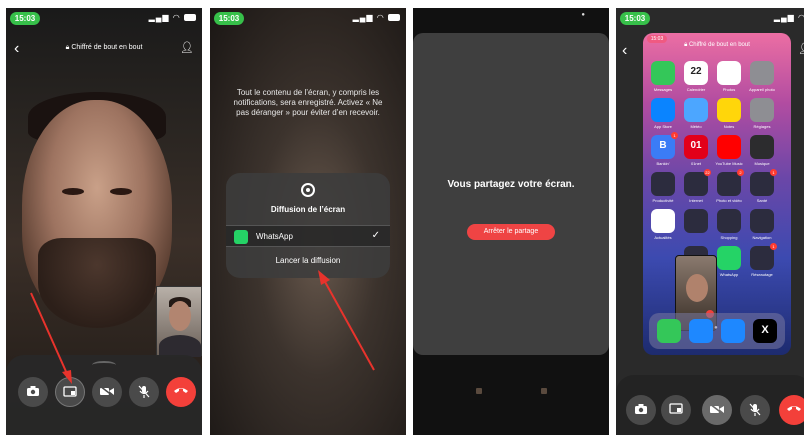 The image size is (804, 435). I want to click on camera-icon, so click(641, 409).